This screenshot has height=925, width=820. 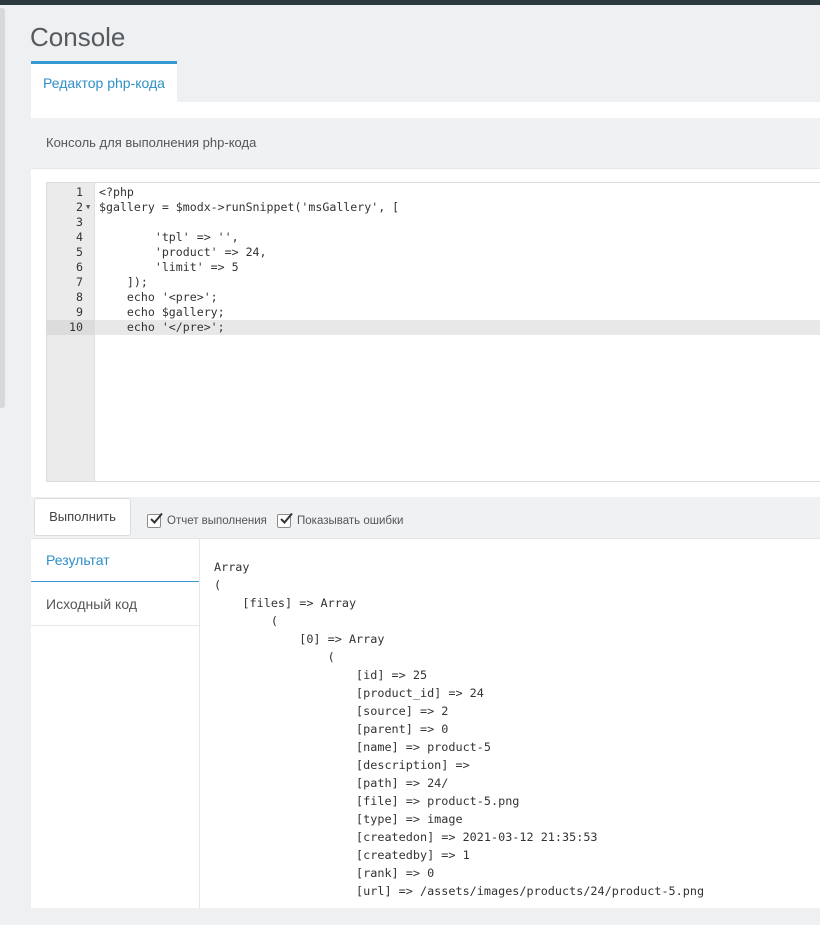 What do you see at coordinates (79, 252) in the screenshot?
I see `line-number: 5` at bounding box center [79, 252].